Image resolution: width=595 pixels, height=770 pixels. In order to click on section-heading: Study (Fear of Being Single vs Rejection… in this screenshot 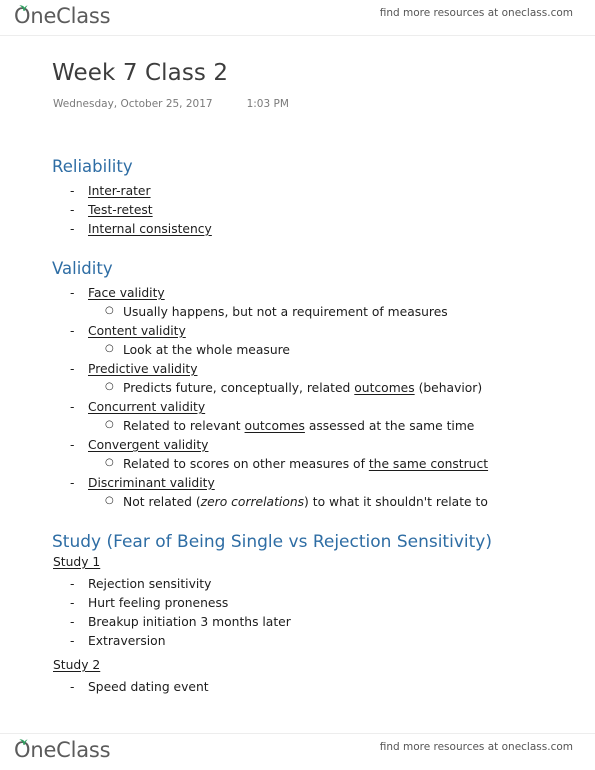, I will do `click(272, 542)`.